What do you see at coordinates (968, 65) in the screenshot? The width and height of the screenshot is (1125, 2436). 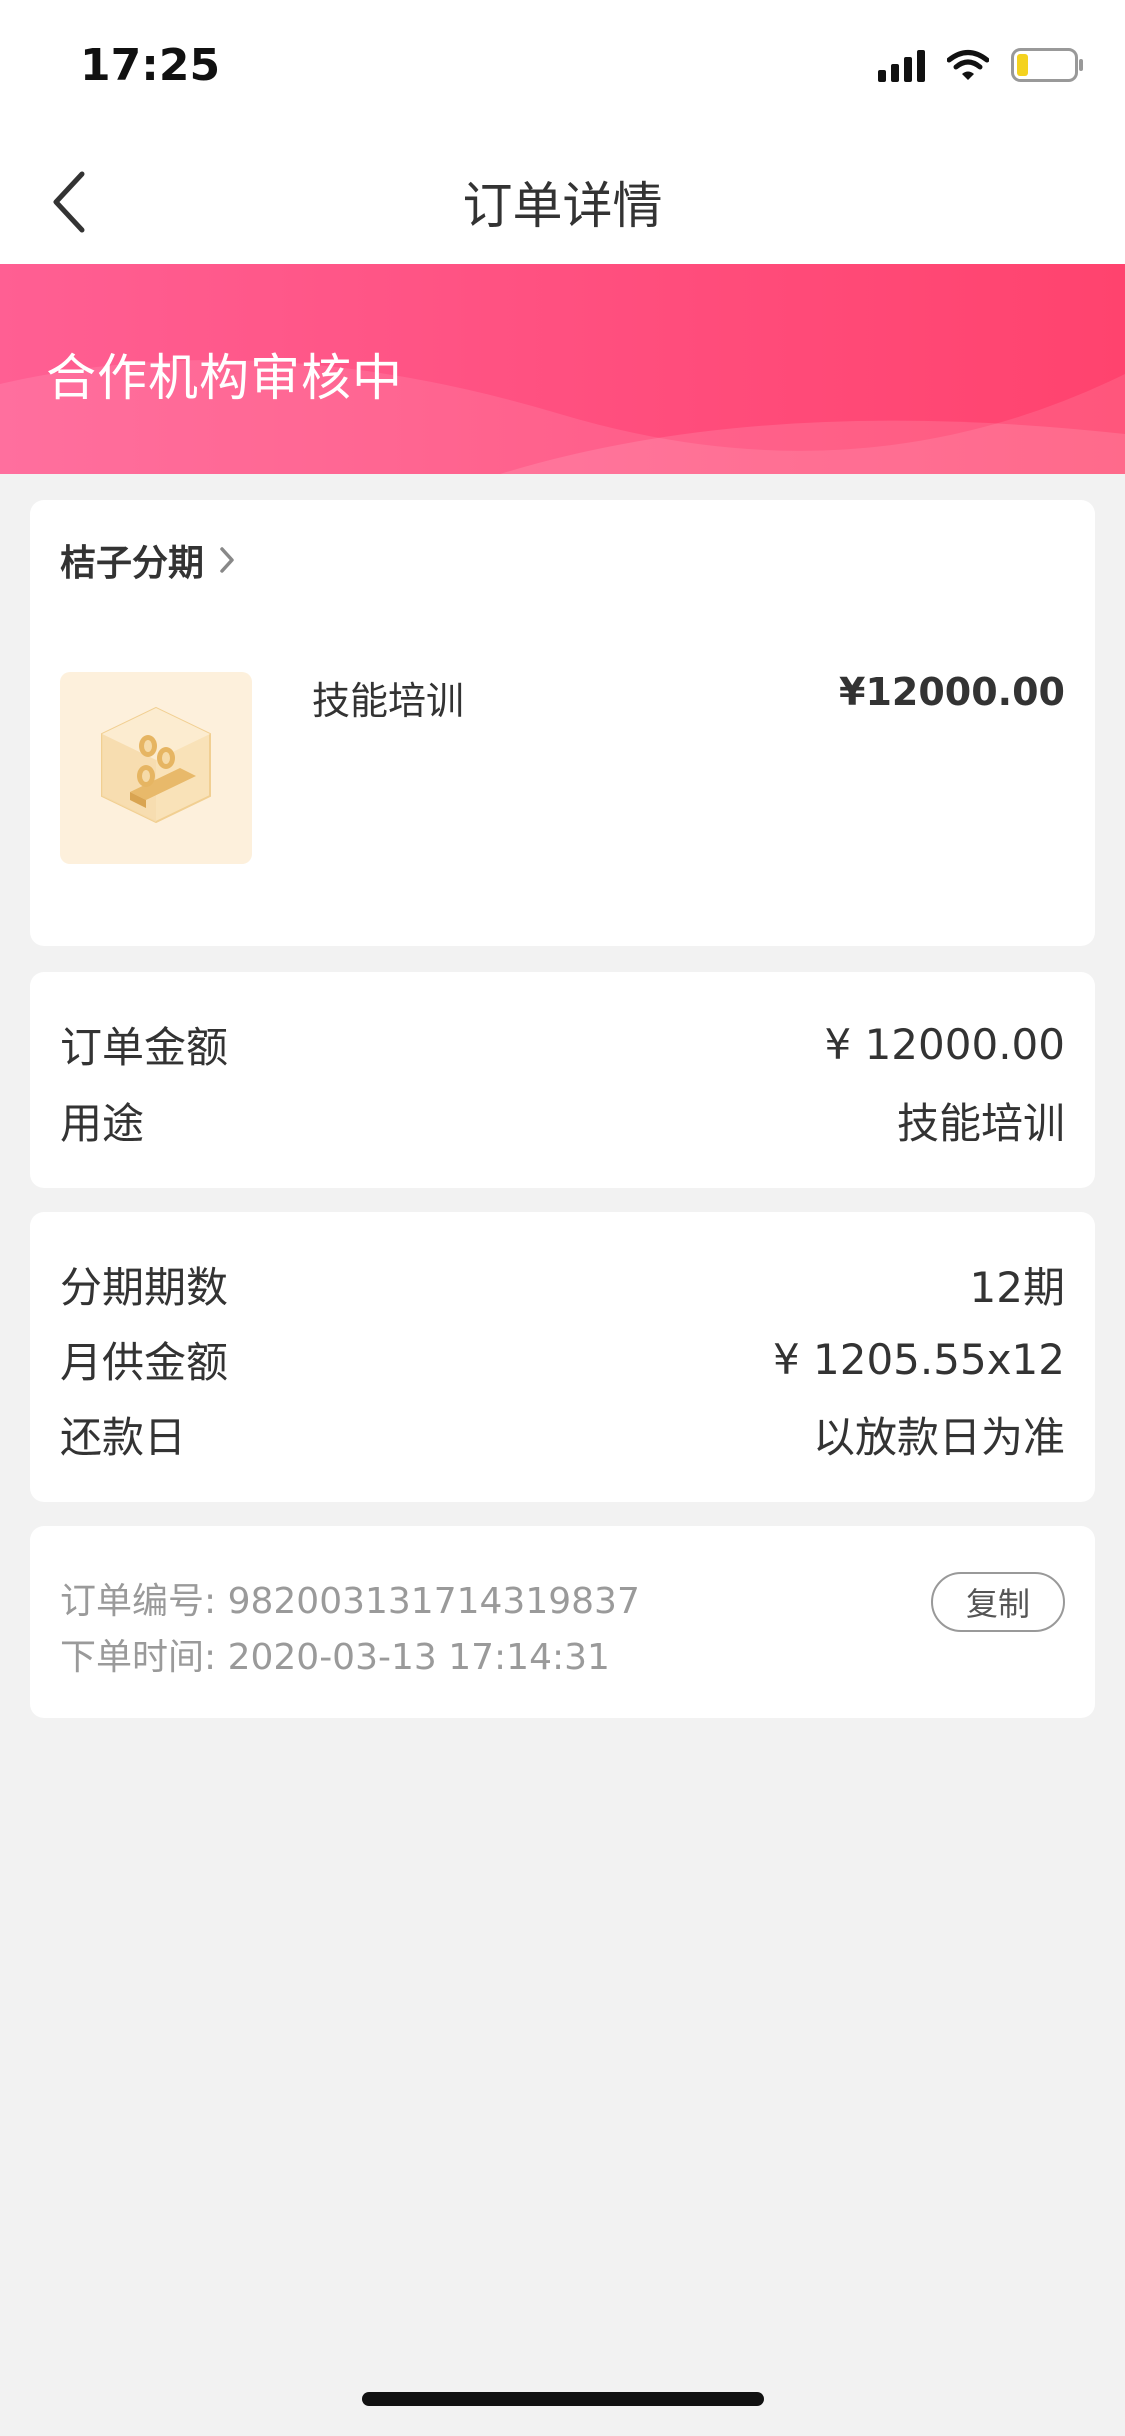 I see `wifi-icon` at bounding box center [968, 65].